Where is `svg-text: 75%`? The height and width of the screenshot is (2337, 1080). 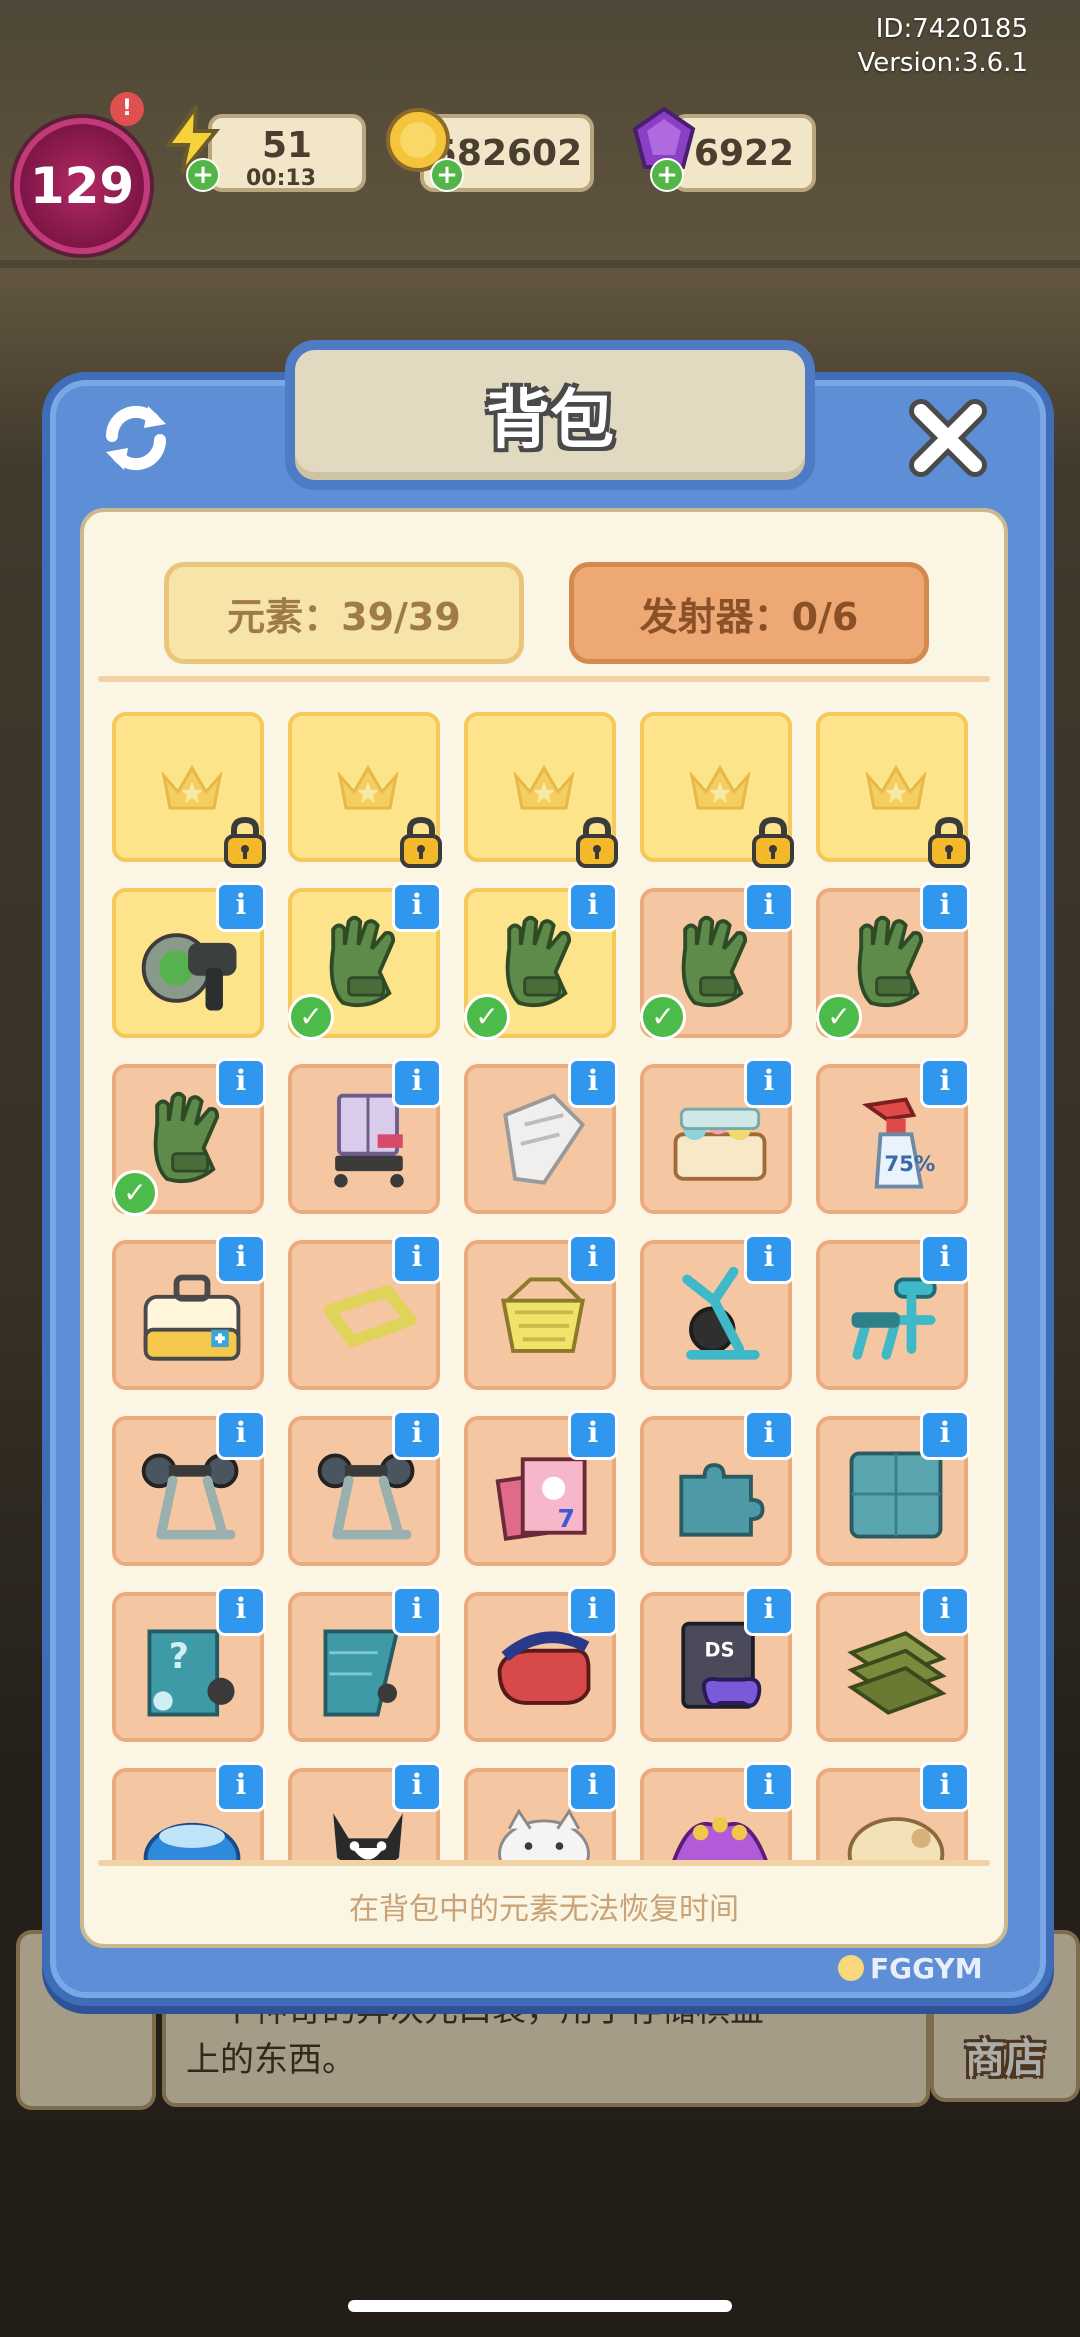
svg-text: 75% is located at coordinates (909, 1164).